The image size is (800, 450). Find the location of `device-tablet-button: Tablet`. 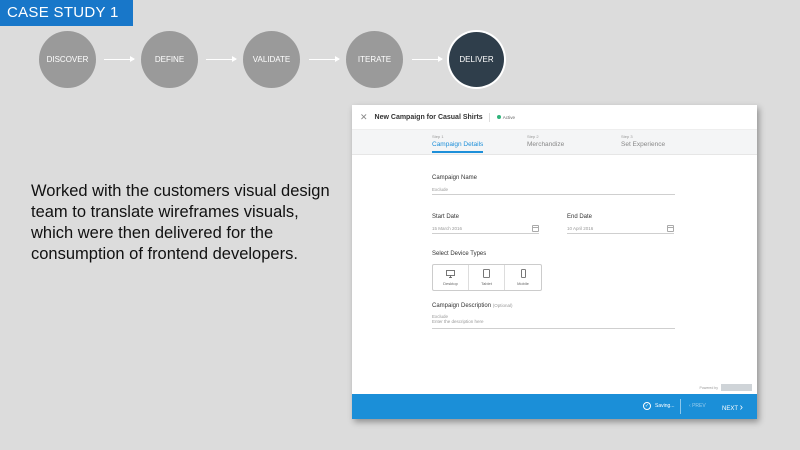

device-tablet-button: Tablet is located at coordinates (487, 277).